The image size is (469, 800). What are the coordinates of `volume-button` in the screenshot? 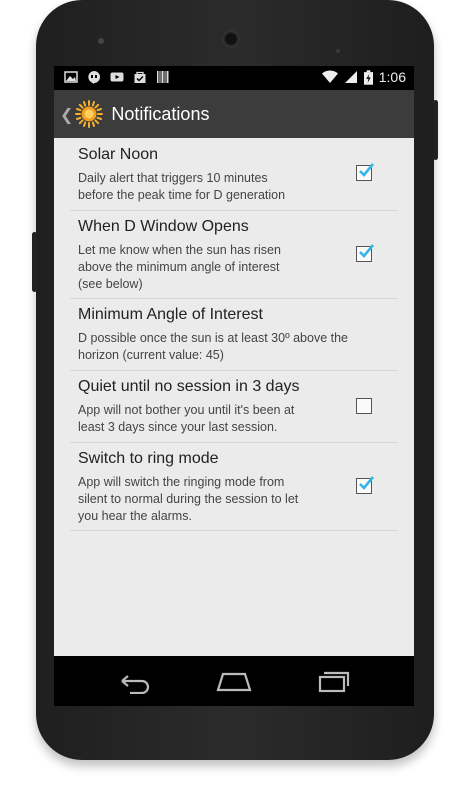 It's located at (34, 262).